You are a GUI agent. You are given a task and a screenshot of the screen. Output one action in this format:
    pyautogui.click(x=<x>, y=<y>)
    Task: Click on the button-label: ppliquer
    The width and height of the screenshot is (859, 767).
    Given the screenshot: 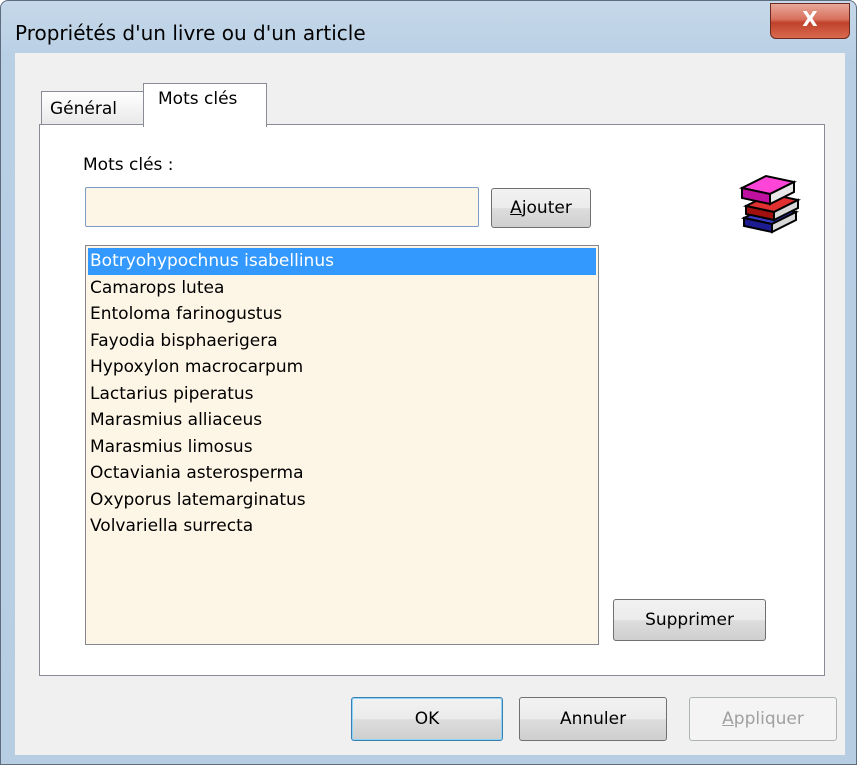 What is the action you would take?
    pyautogui.click(x=768, y=719)
    